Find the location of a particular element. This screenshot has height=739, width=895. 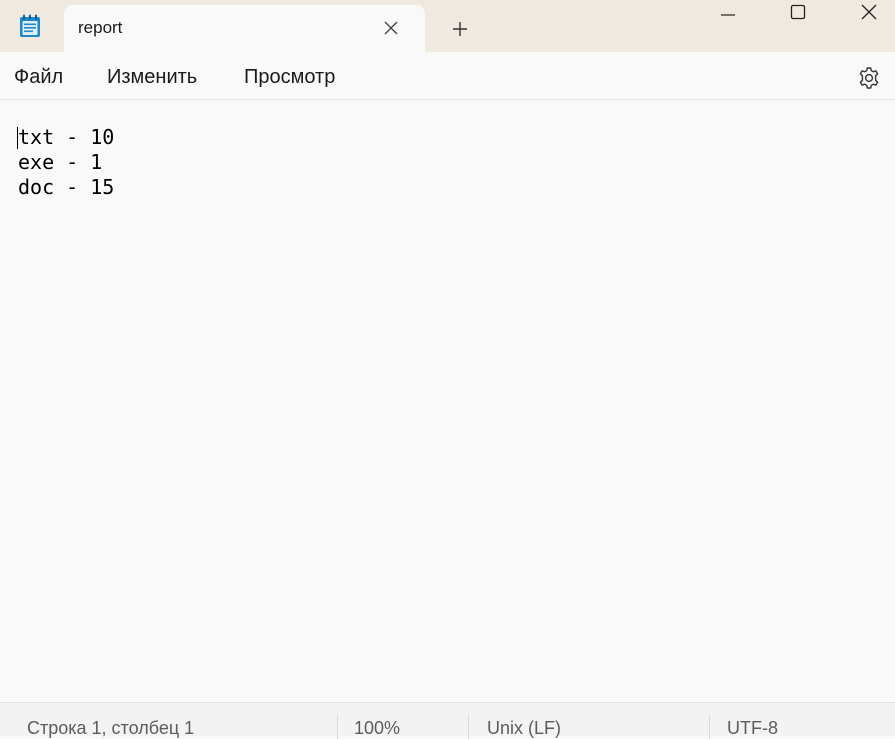

tab-title: report is located at coordinates (100, 27).